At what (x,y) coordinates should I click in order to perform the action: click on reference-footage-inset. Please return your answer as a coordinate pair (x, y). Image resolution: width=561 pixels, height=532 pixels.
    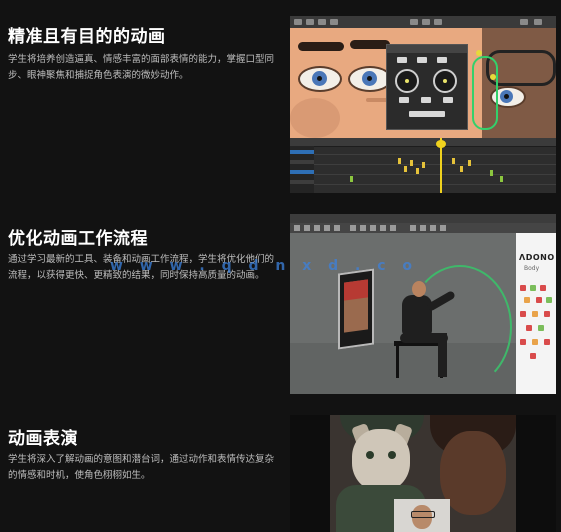
    Looking at the image, I should click on (422, 515).